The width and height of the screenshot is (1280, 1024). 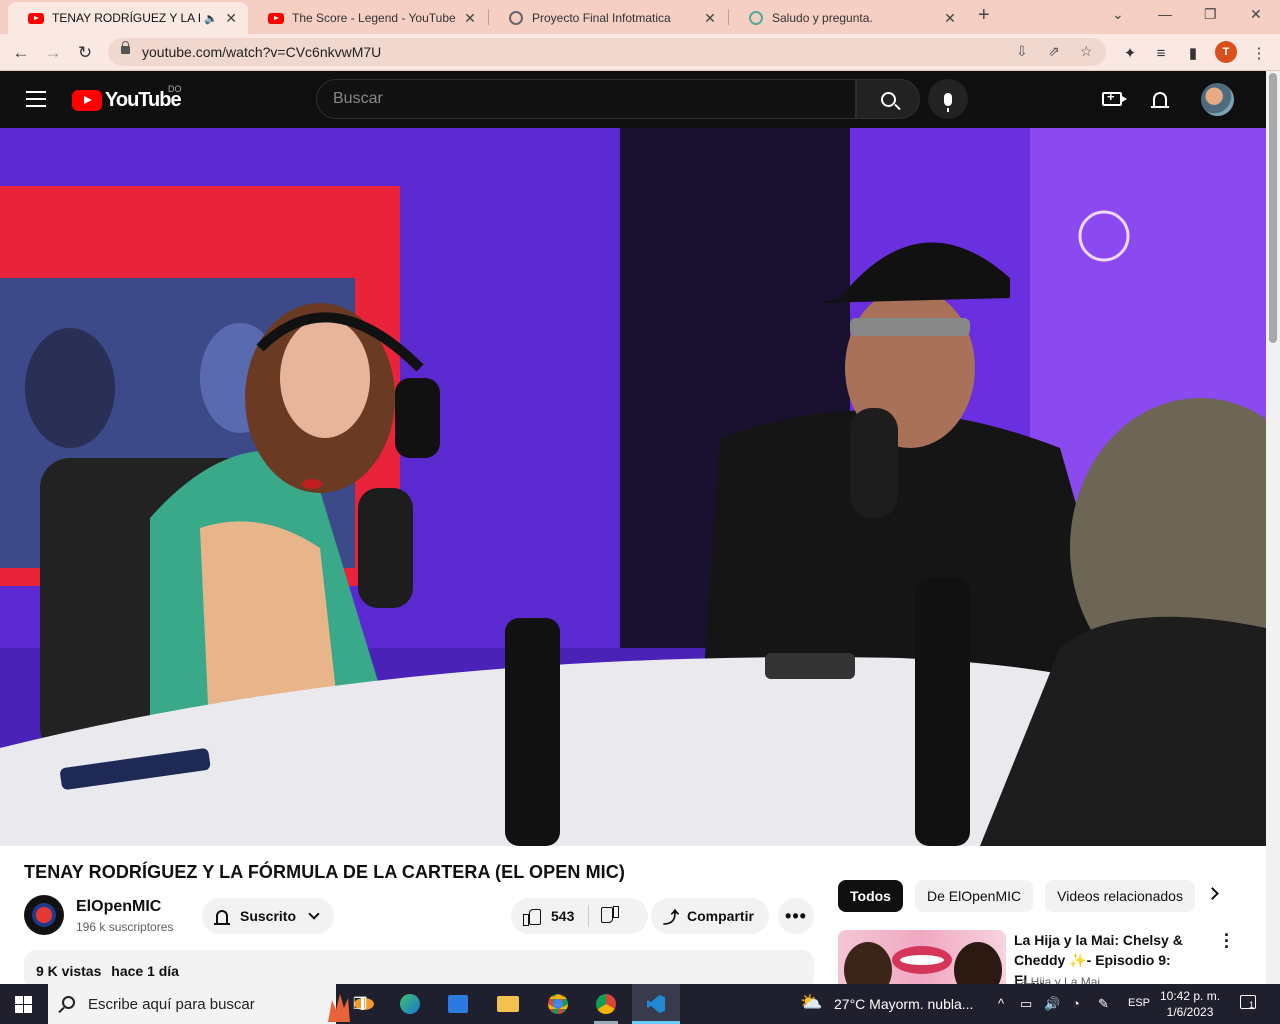 What do you see at coordinates (1259, 53) in the screenshot?
I see `menu-kebab-icon: ⋮` at bounding box center [1259, 53].